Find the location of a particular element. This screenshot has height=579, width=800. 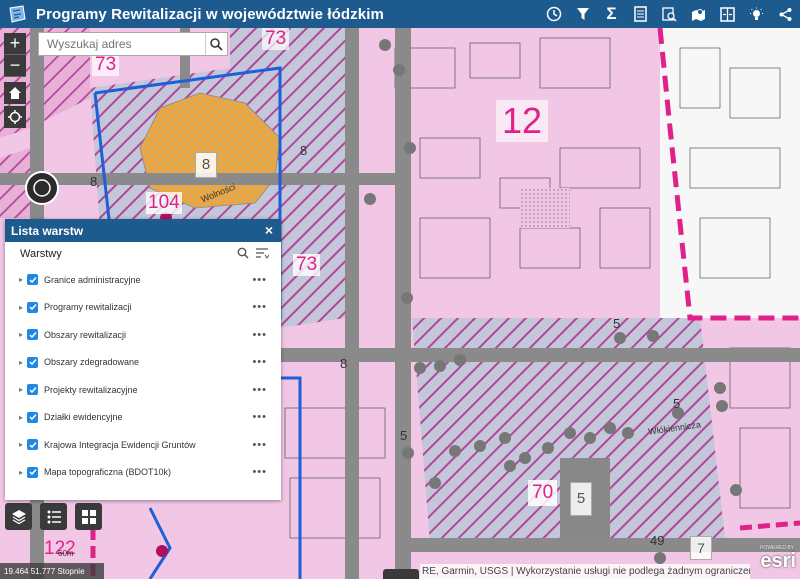

panel-header: Lista warstw × is located at coordinates (143, 230).